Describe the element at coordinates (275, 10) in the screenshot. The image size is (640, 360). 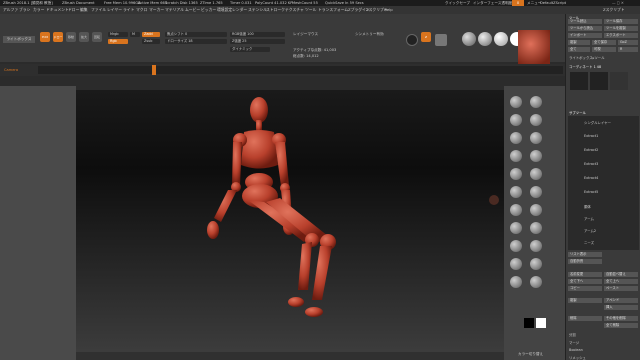
I see `menu-stroke: ストローク` at that location.